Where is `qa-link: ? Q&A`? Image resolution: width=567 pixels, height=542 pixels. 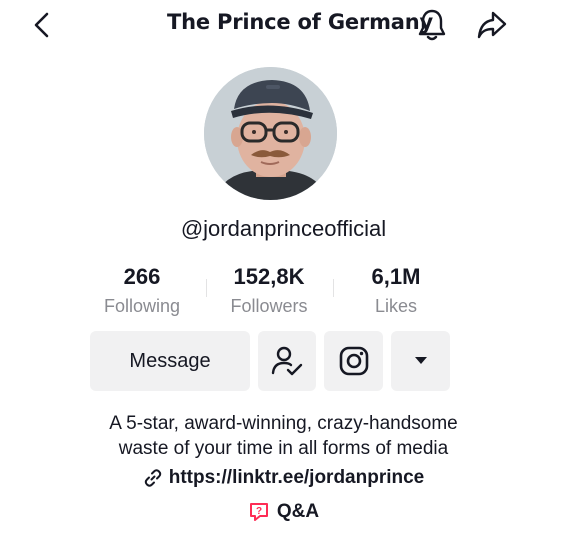
qa-link: ? Q&A is located at coordinates (283, 512).